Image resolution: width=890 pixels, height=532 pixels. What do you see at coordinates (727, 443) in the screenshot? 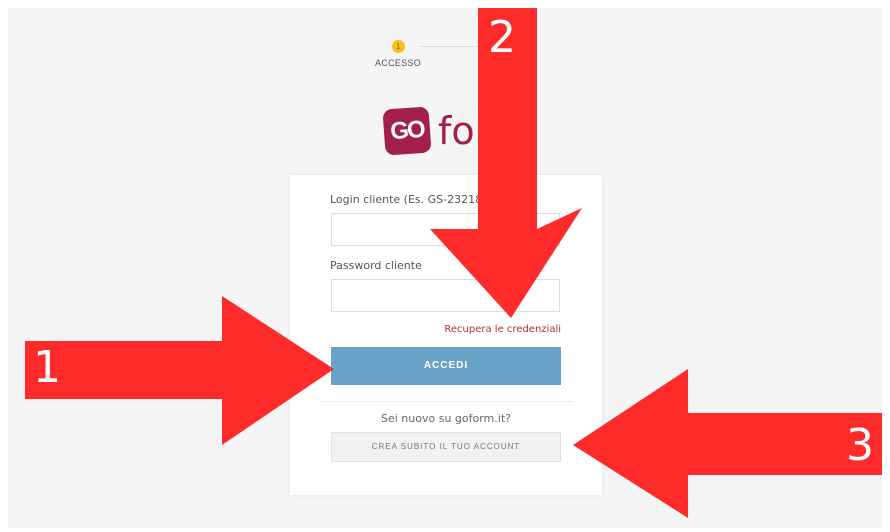
I see `arrow-3-left-icon` at bounding box center [727, 443].